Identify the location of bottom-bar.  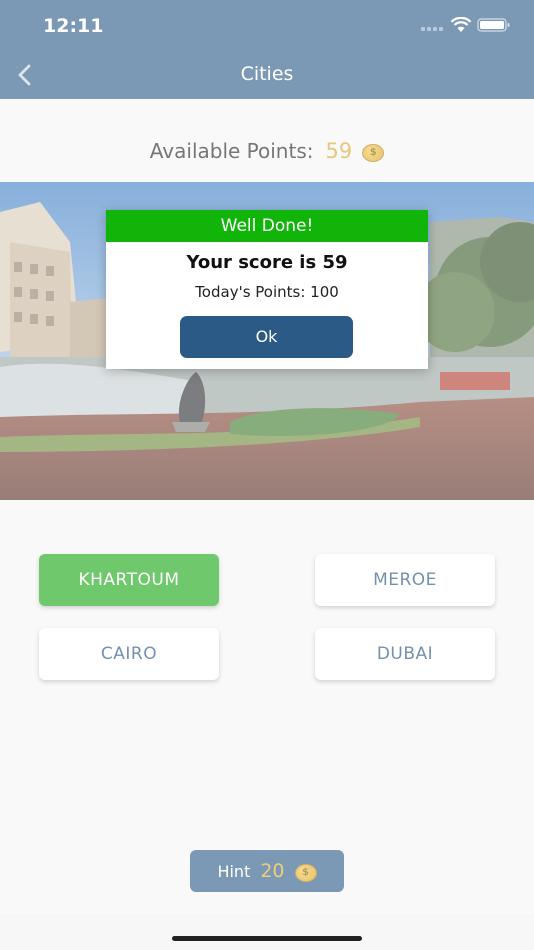
(267, 932).